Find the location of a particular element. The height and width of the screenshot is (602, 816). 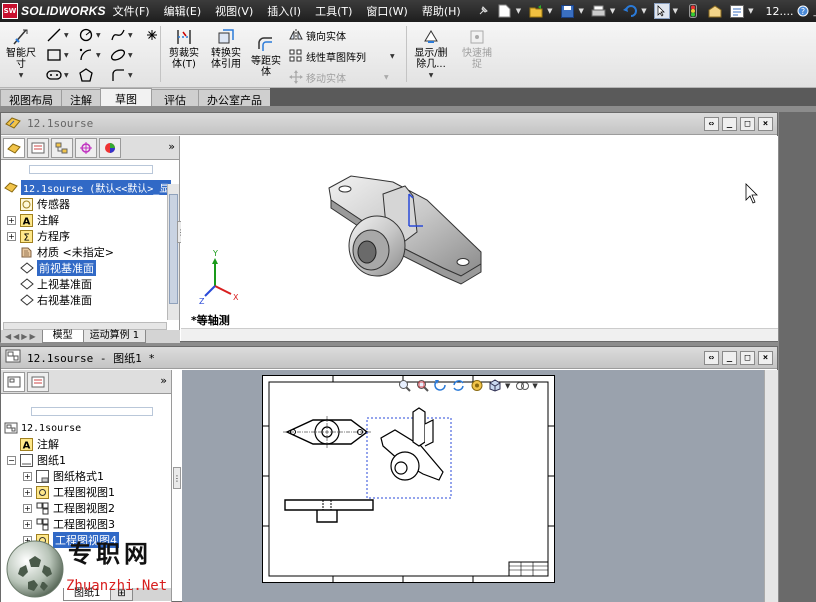

panel-splitter-handle: ⋮ is located at coordinates (177, 478).